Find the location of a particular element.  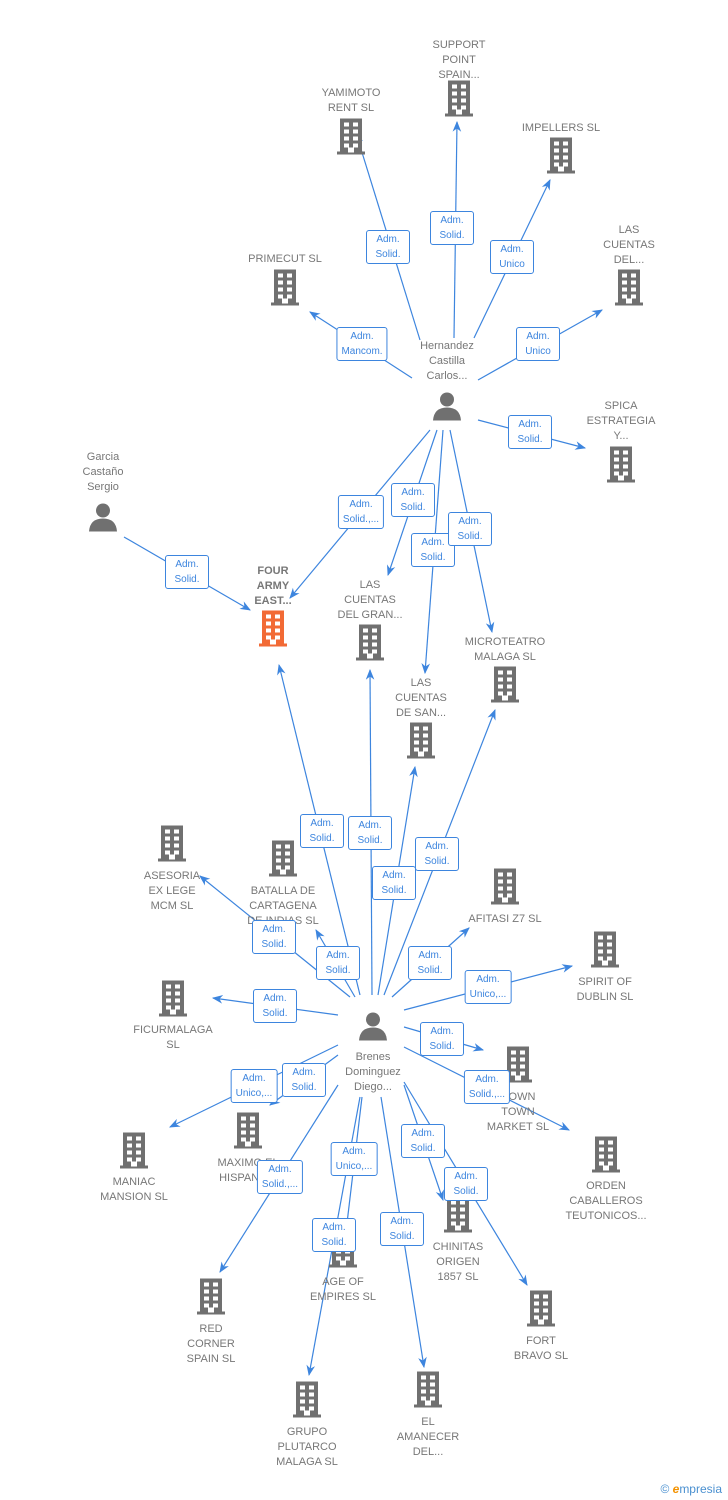

node-label: FICURMALAGA SL is located at coordinates (173, 1038).